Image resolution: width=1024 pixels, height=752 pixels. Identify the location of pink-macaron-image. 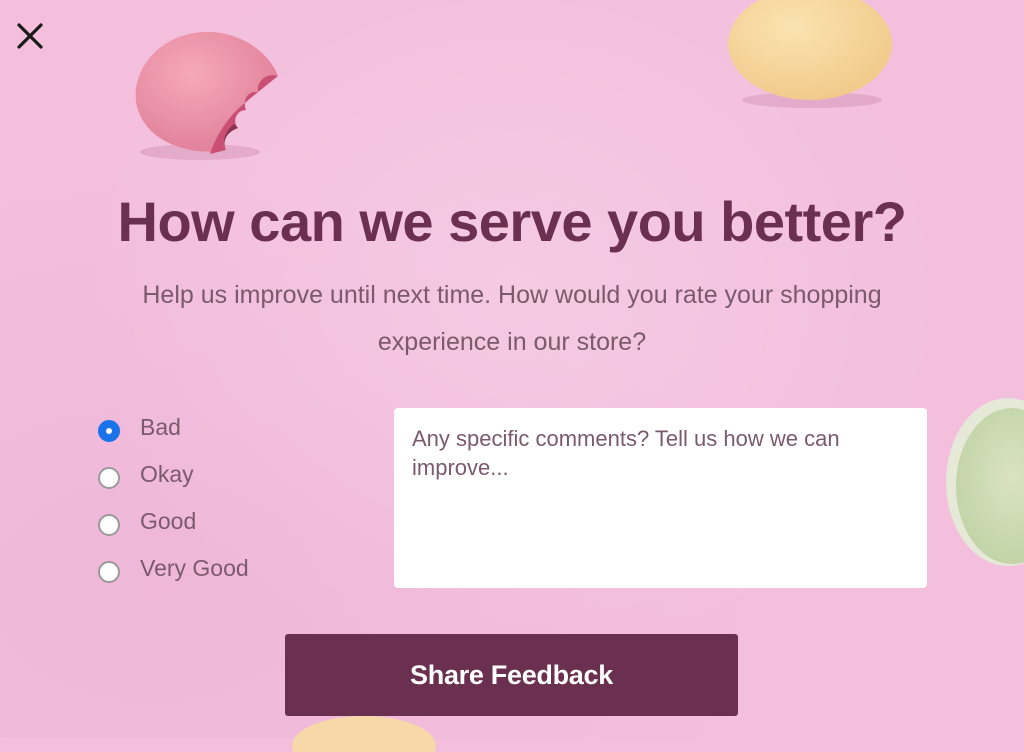
(206, 95).